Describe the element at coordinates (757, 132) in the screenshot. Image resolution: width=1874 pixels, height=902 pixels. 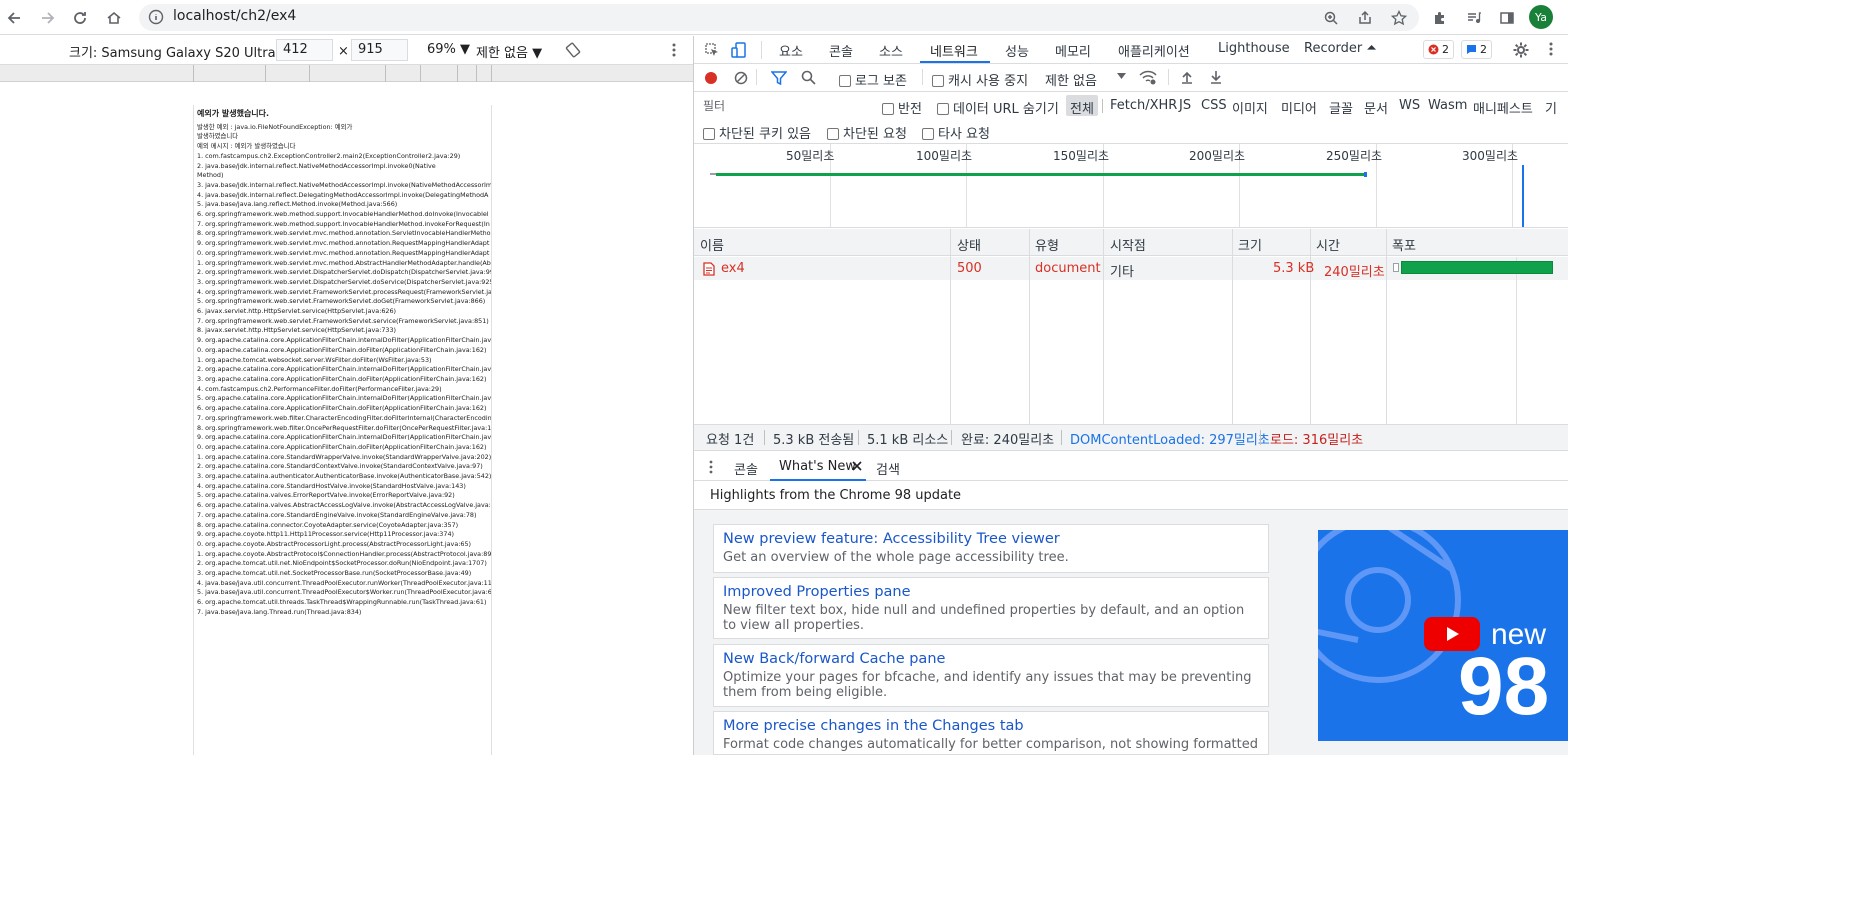
I see `blocked-cookies-checkbox: 차단된 쿠키 있음` at that location.